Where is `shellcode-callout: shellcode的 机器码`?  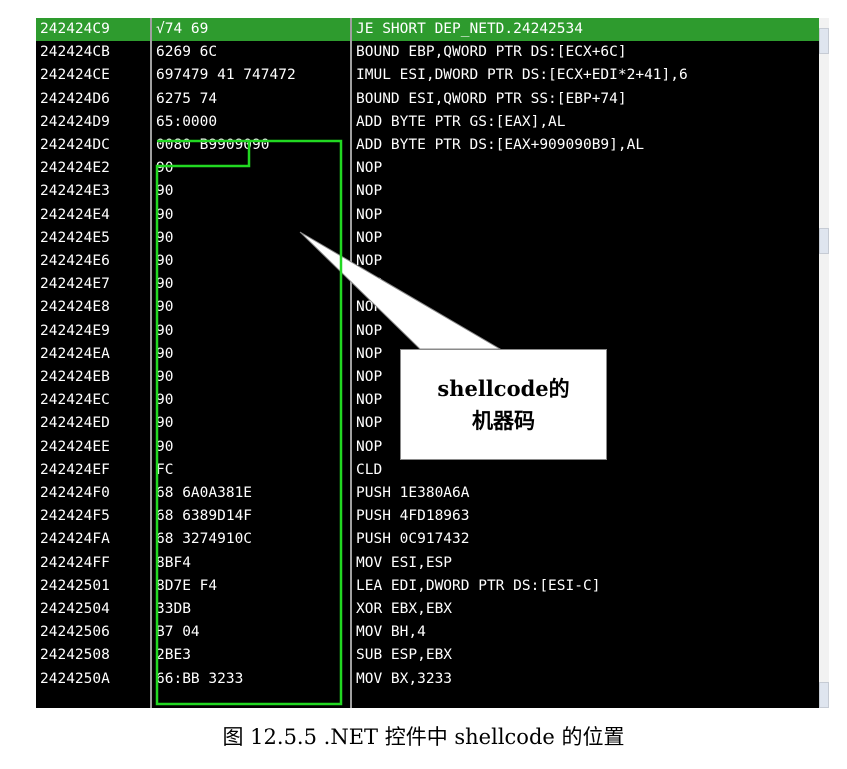 shellcode-callout: shellcode的 机器码 is located at coordinates (503, 404).